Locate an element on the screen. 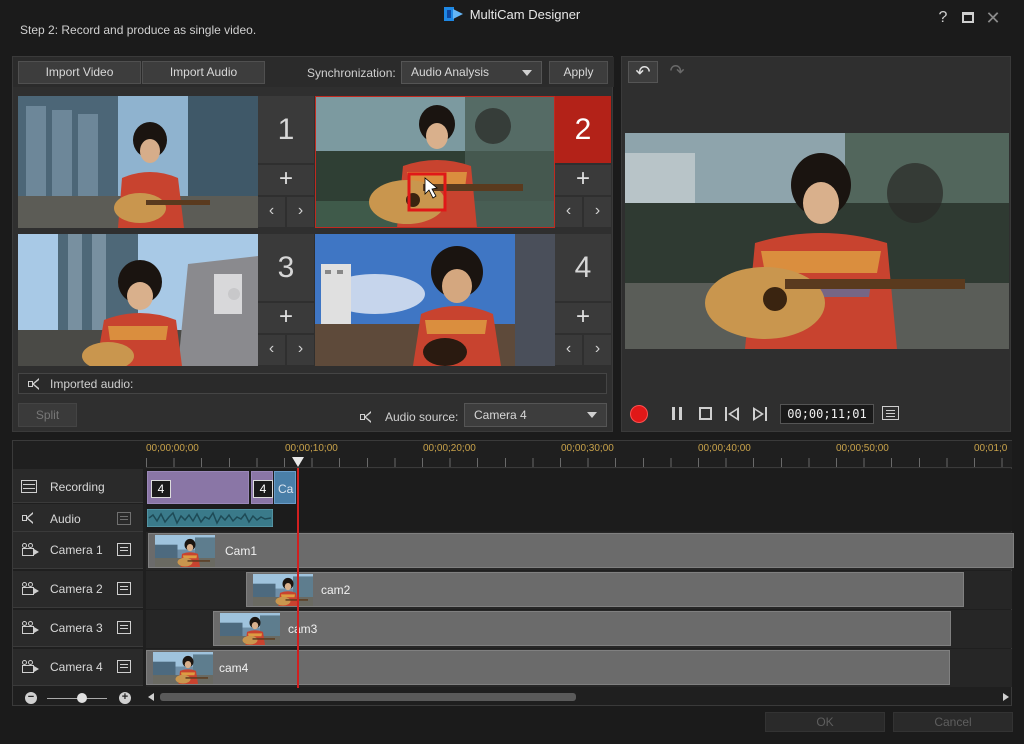  maximize-icon is located at coordinates (968, 17).